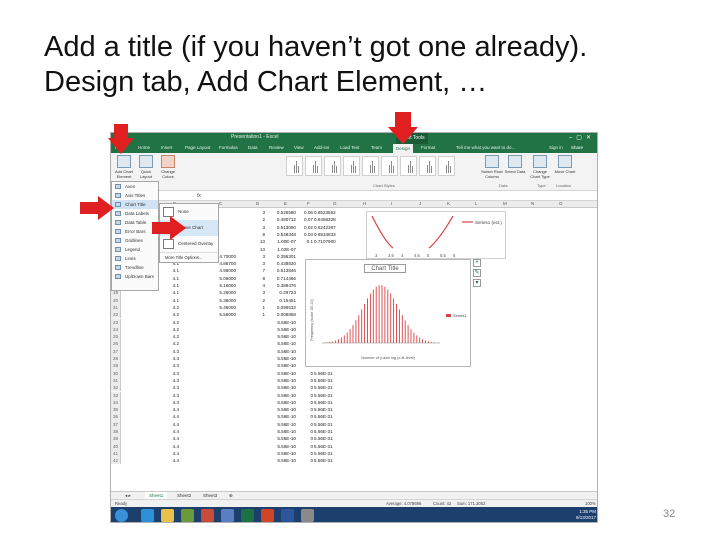  I want to click on cell-c: 1, so click(254, 314).